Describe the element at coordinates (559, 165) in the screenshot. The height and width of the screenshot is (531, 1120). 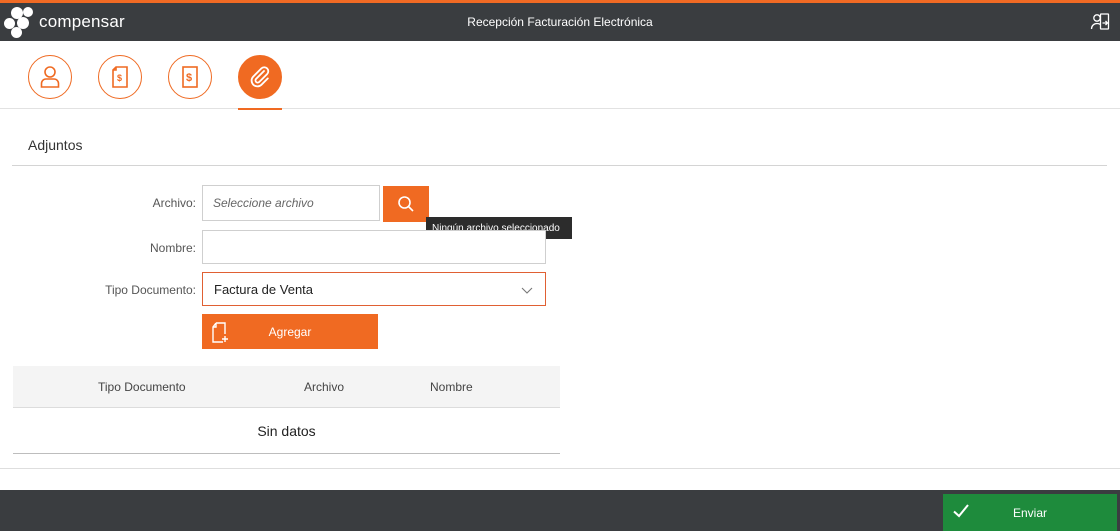
I see `section-divider` at that location.